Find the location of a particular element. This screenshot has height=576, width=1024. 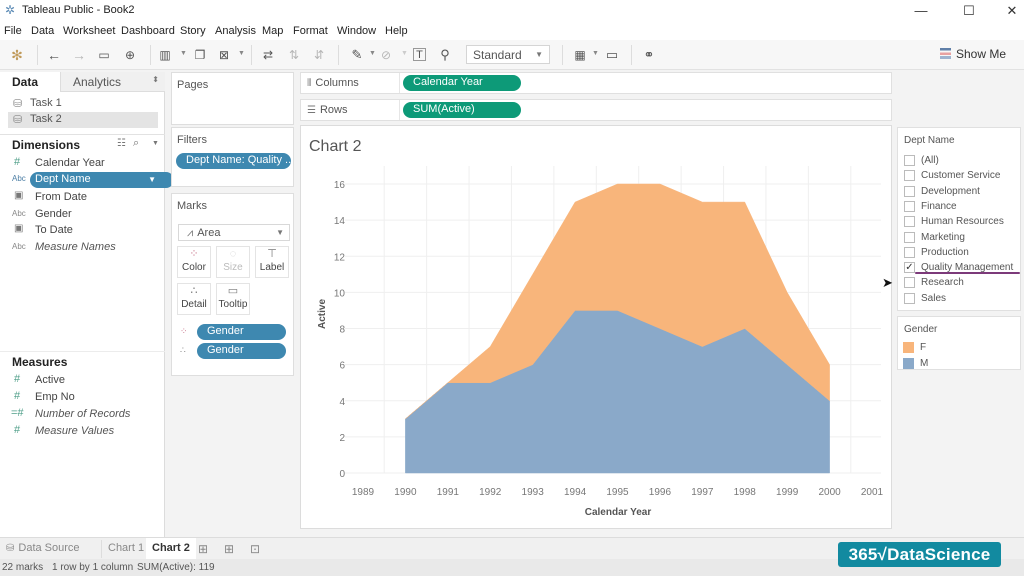

presentation-mode-icon: ▭ is located at coordinates (612, 55).